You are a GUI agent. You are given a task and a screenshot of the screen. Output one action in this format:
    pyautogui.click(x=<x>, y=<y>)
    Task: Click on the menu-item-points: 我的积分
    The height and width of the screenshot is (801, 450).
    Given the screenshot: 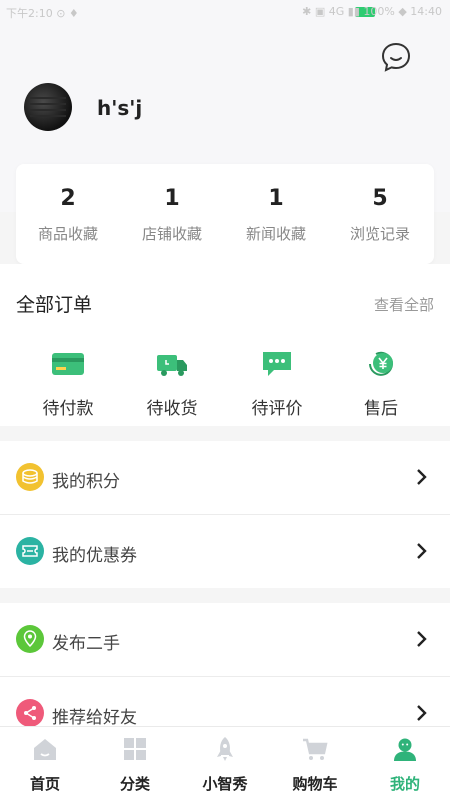 What is the action you would take?
    pyautogui.click(x=225, y=477)
    